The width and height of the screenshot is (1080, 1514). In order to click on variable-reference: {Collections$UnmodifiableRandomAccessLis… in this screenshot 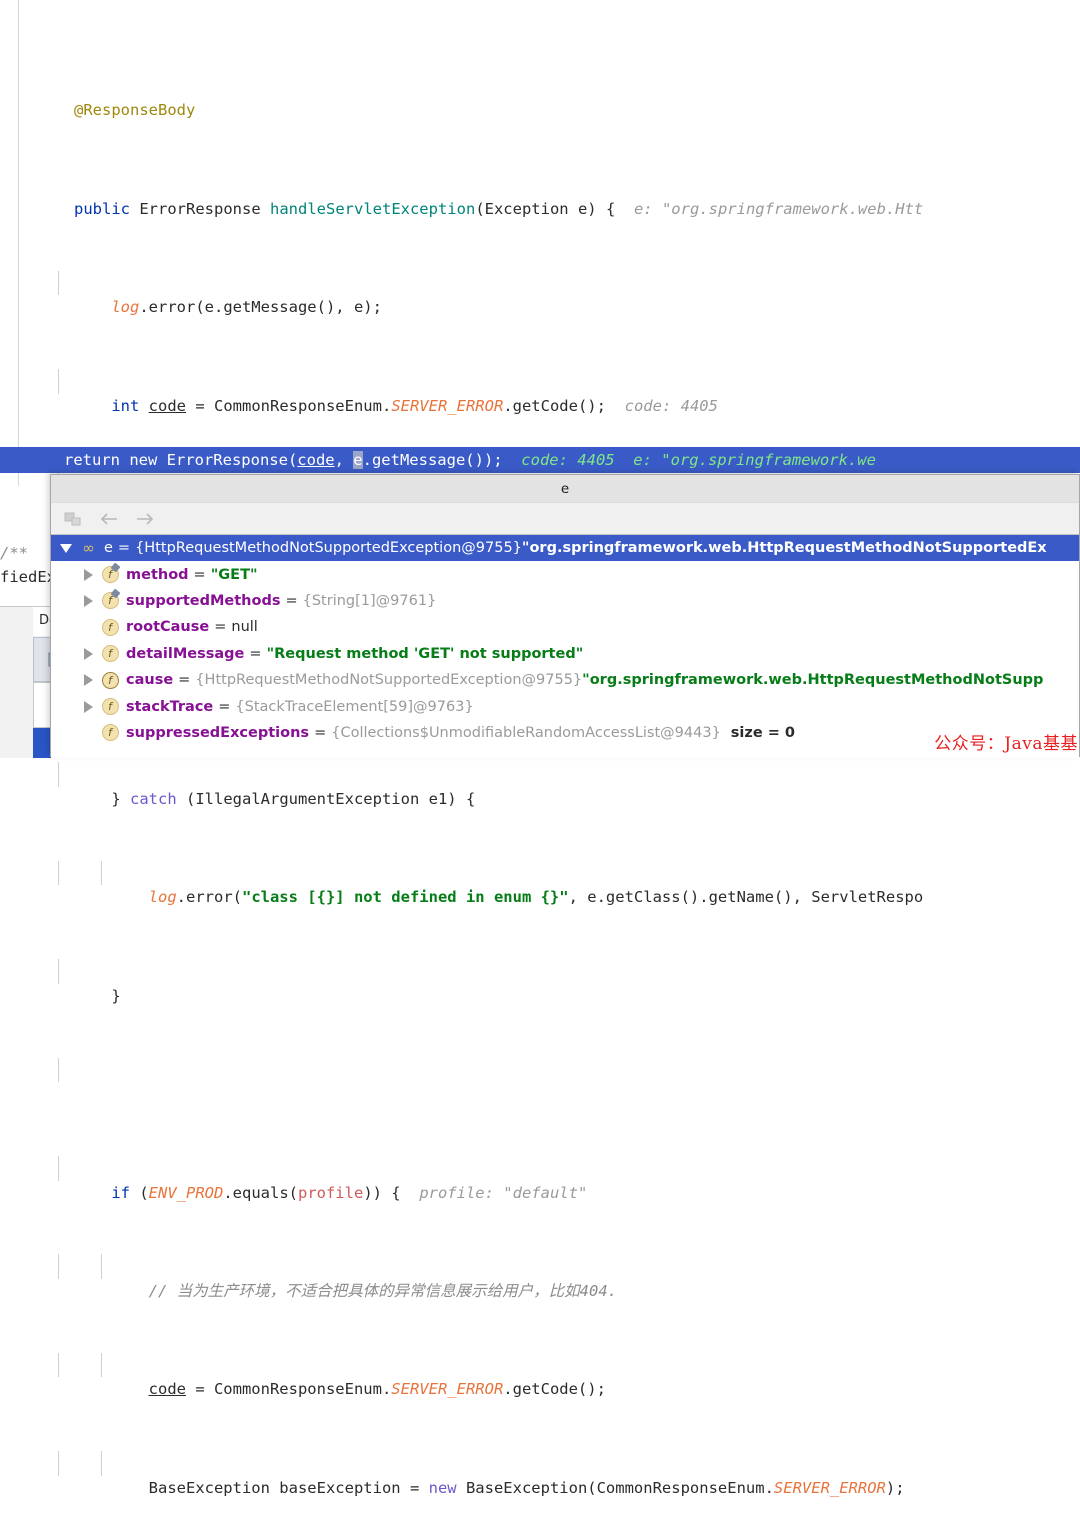, I will do `click(526, 732)`.